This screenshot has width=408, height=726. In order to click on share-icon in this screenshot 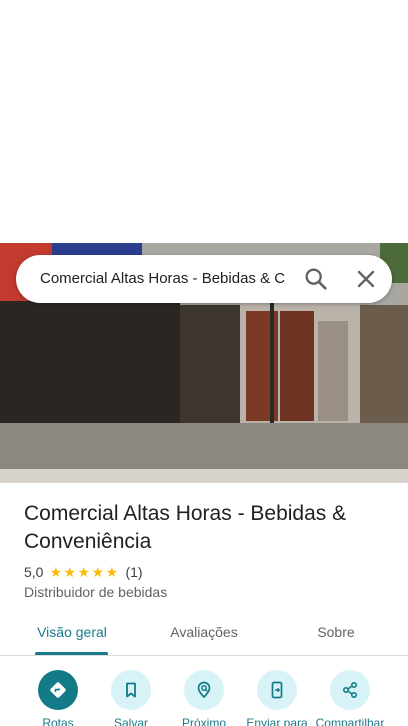, I will do `click(350, 690)`.